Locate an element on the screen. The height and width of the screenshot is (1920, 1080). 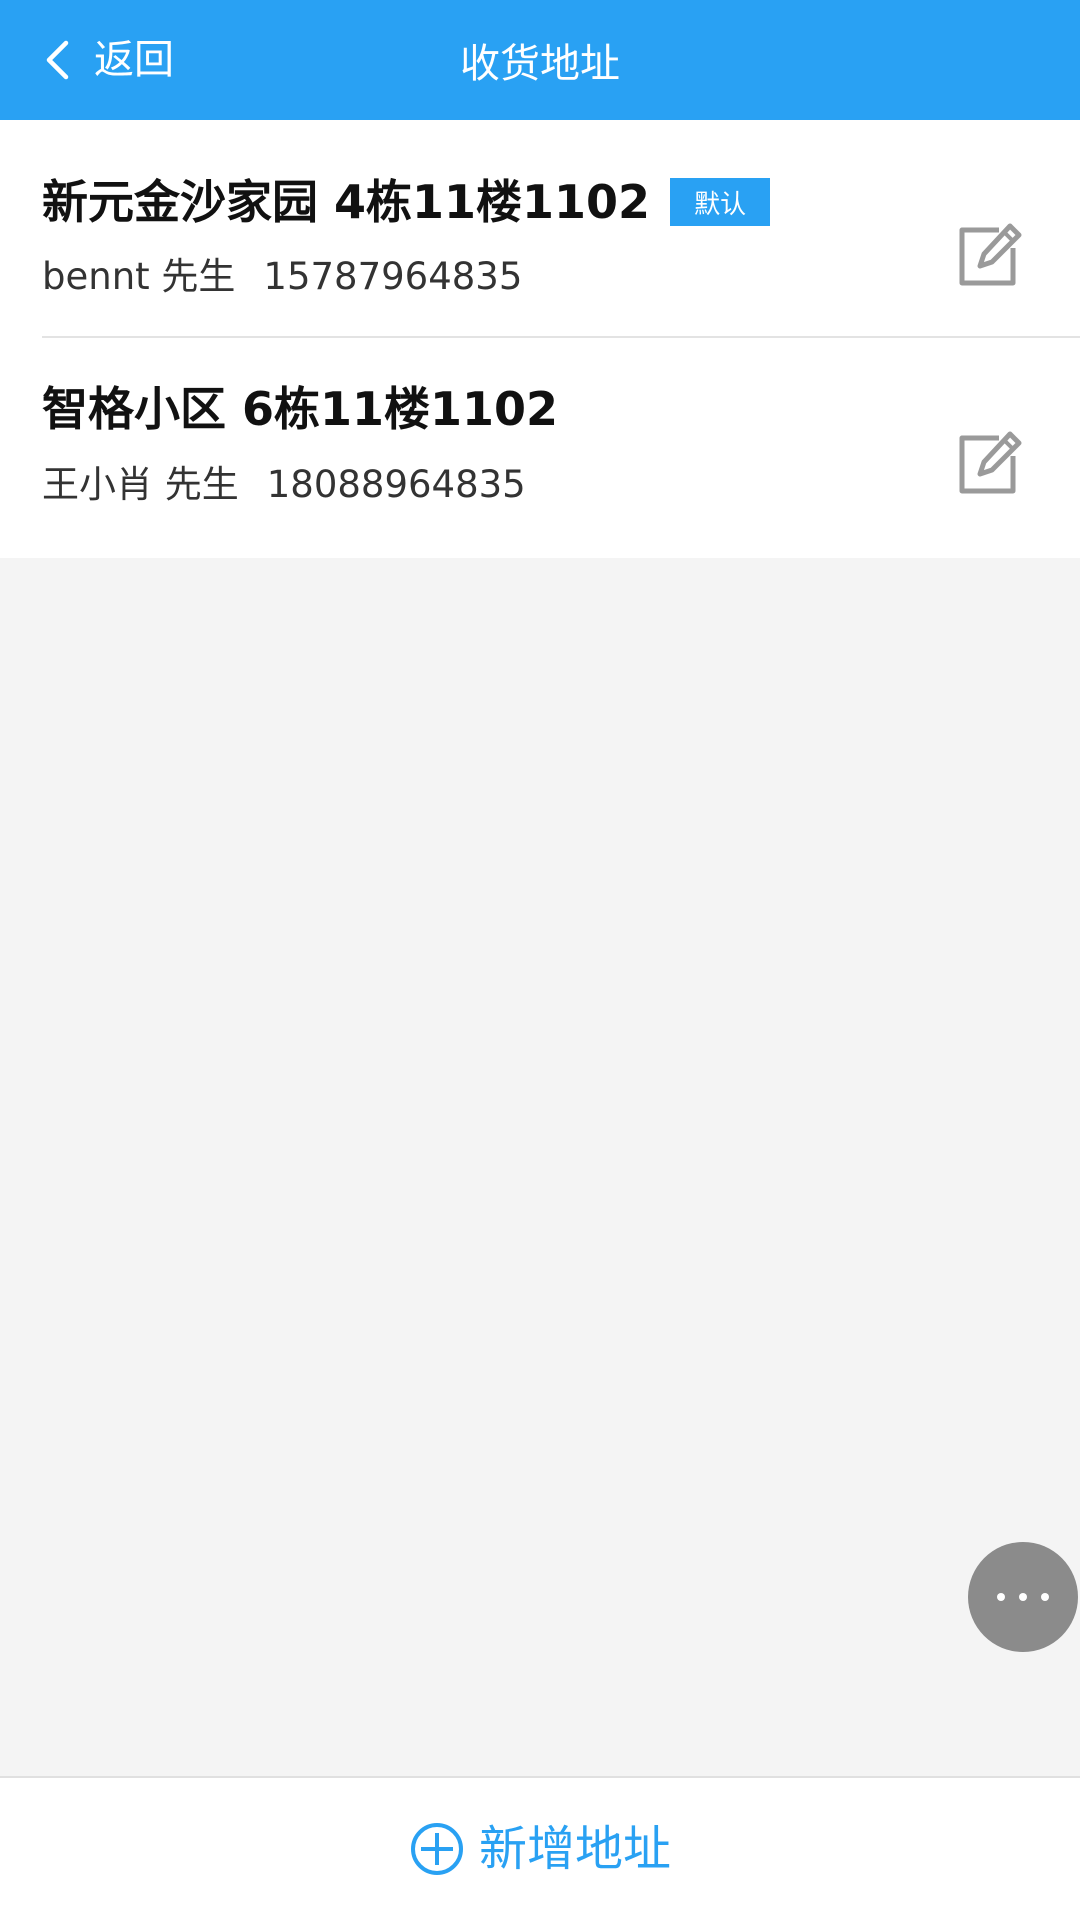
more-button is located at coordinates (1023, 1597).